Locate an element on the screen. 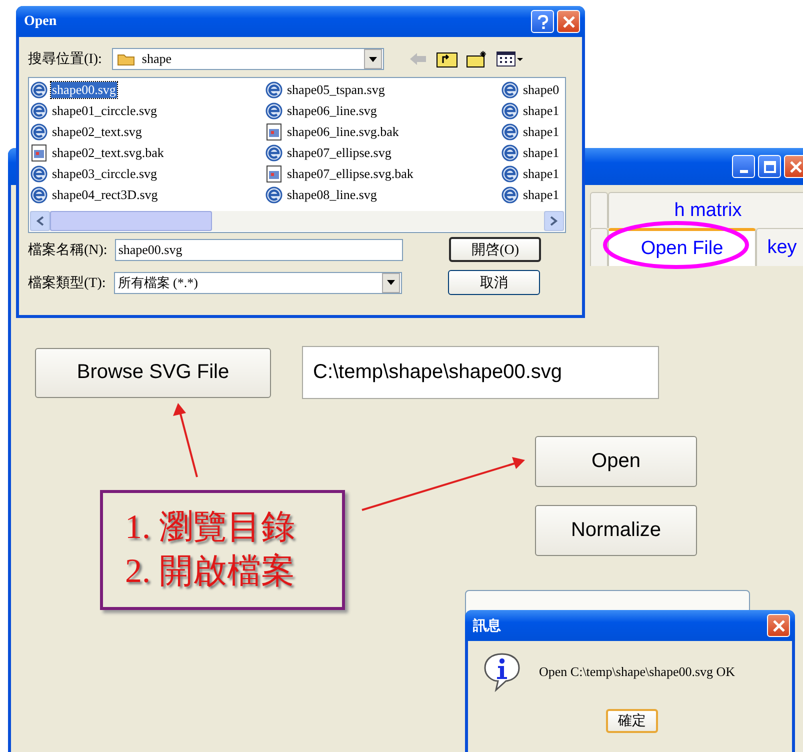 The width and height of the screenshot is (803, 752). file-name-field: shape00.svg is located at coordinates (259, 249).